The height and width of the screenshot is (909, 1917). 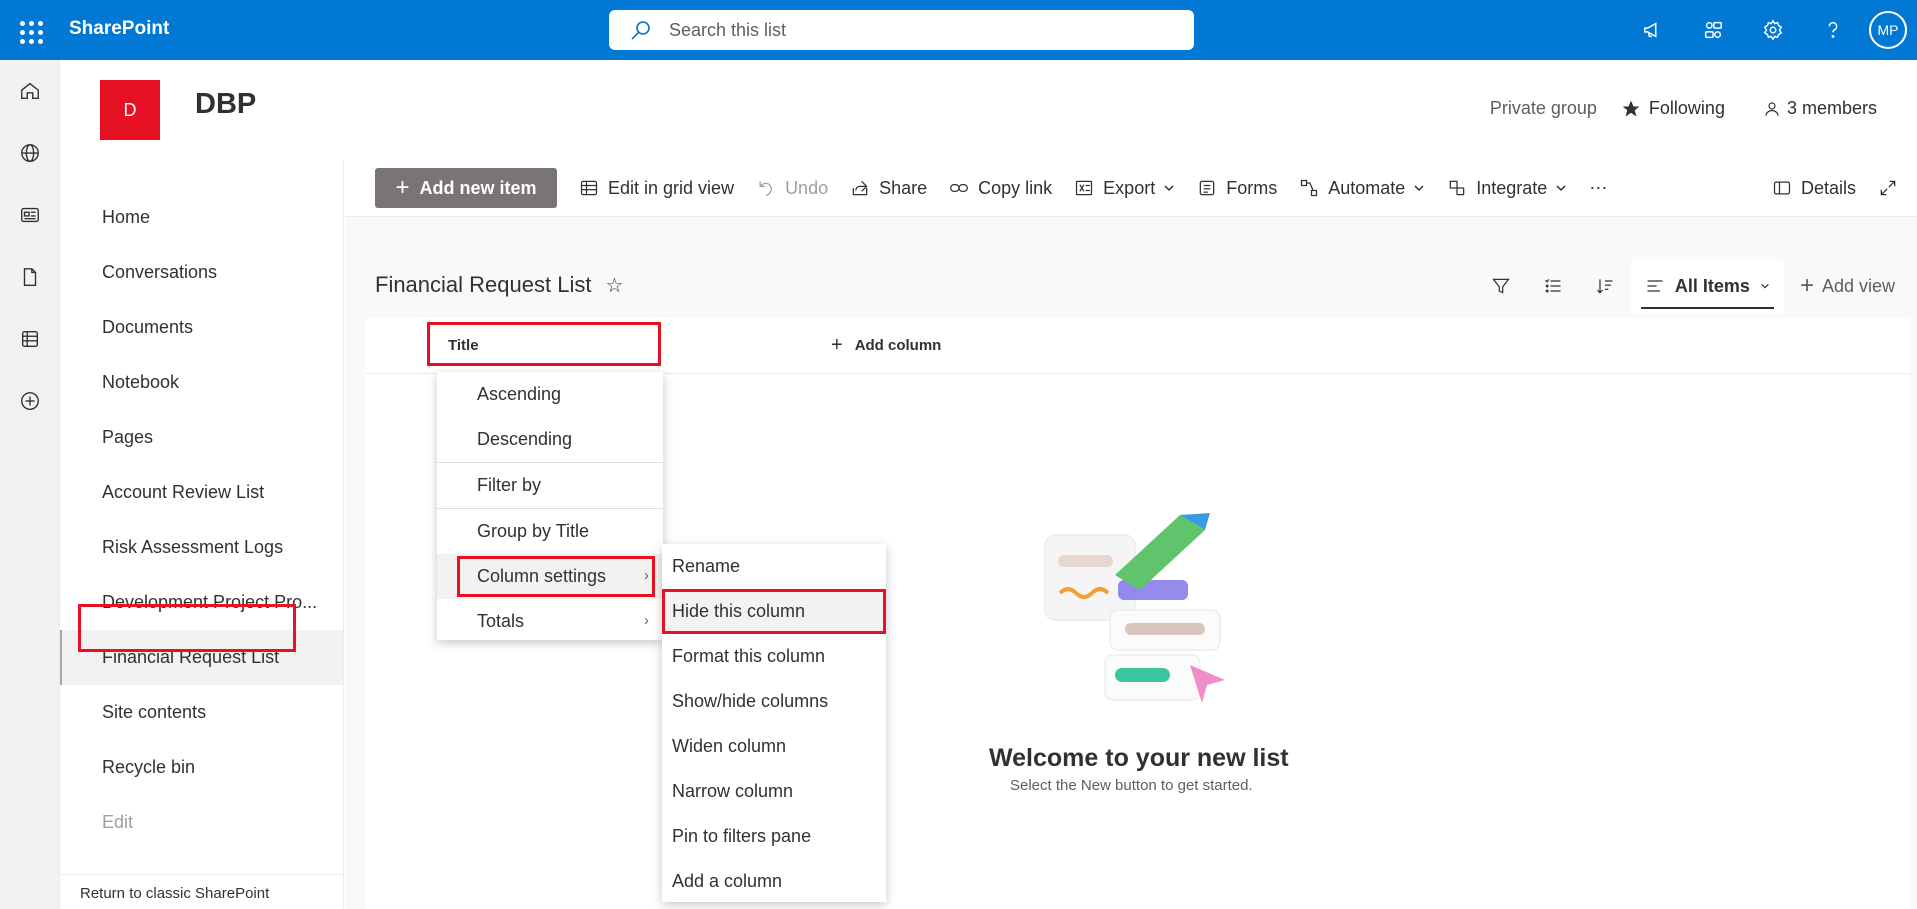 I want to click on more-commands-button: ⋯, so click(x=1598, y=188).